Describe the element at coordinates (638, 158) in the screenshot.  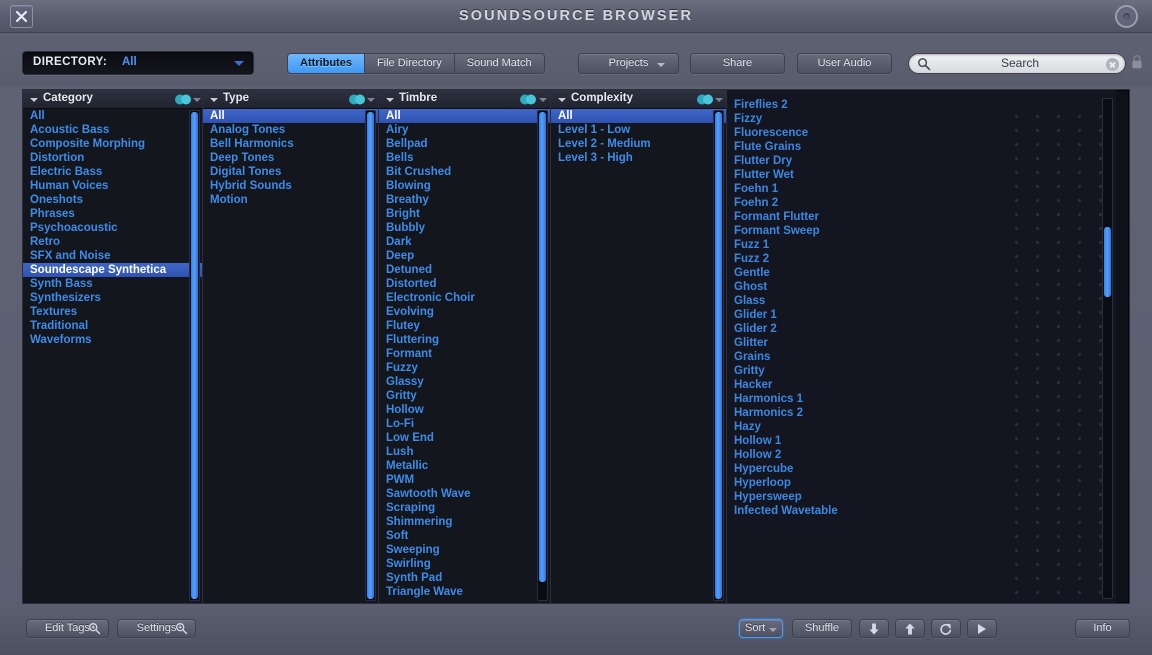
I see `list-item: Level 3 - High` at that location.